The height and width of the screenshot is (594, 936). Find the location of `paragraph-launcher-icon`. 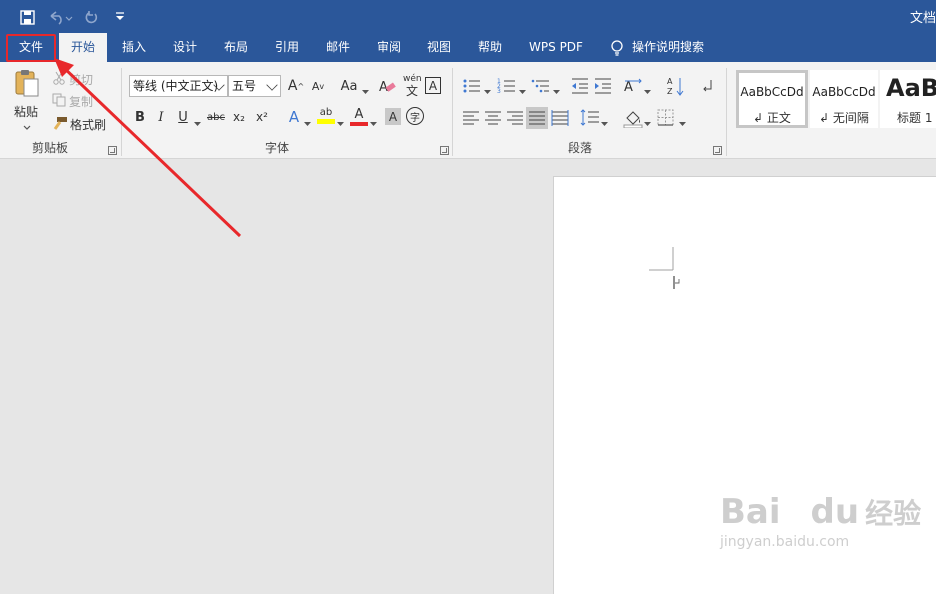

paragraph-launcher-icon is located at coordinates (717, 150).